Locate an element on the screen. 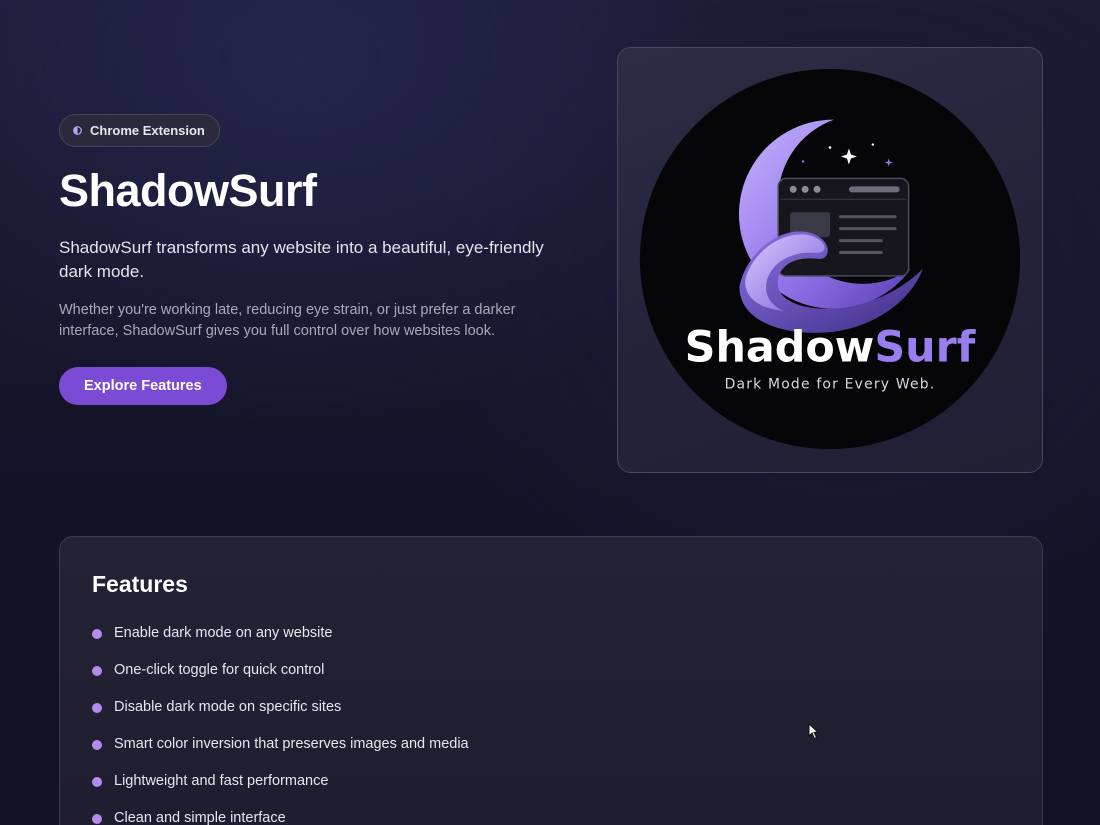 This screenshot has height=825, width=1100. badge-label: Chrome Extension is located at coordinates (147, 130).